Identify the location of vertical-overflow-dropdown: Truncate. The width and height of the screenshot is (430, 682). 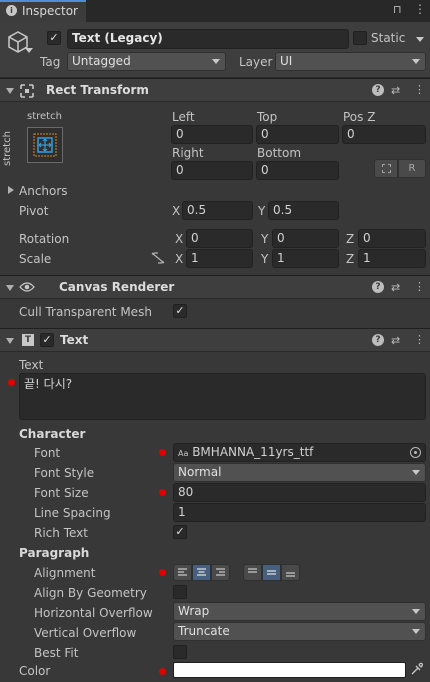
(299, 631).